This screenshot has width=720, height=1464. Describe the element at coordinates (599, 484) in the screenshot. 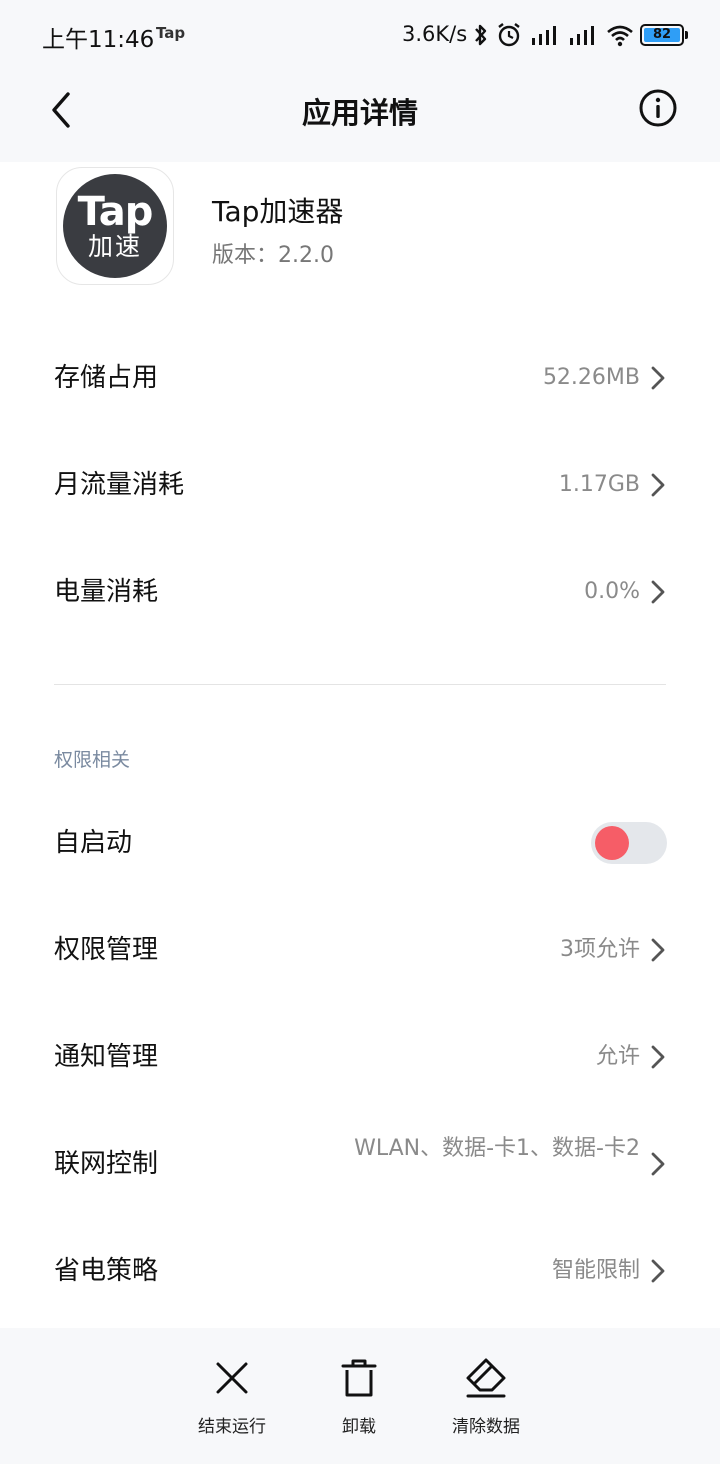

I see `row-value: 1.17GB` at that location.